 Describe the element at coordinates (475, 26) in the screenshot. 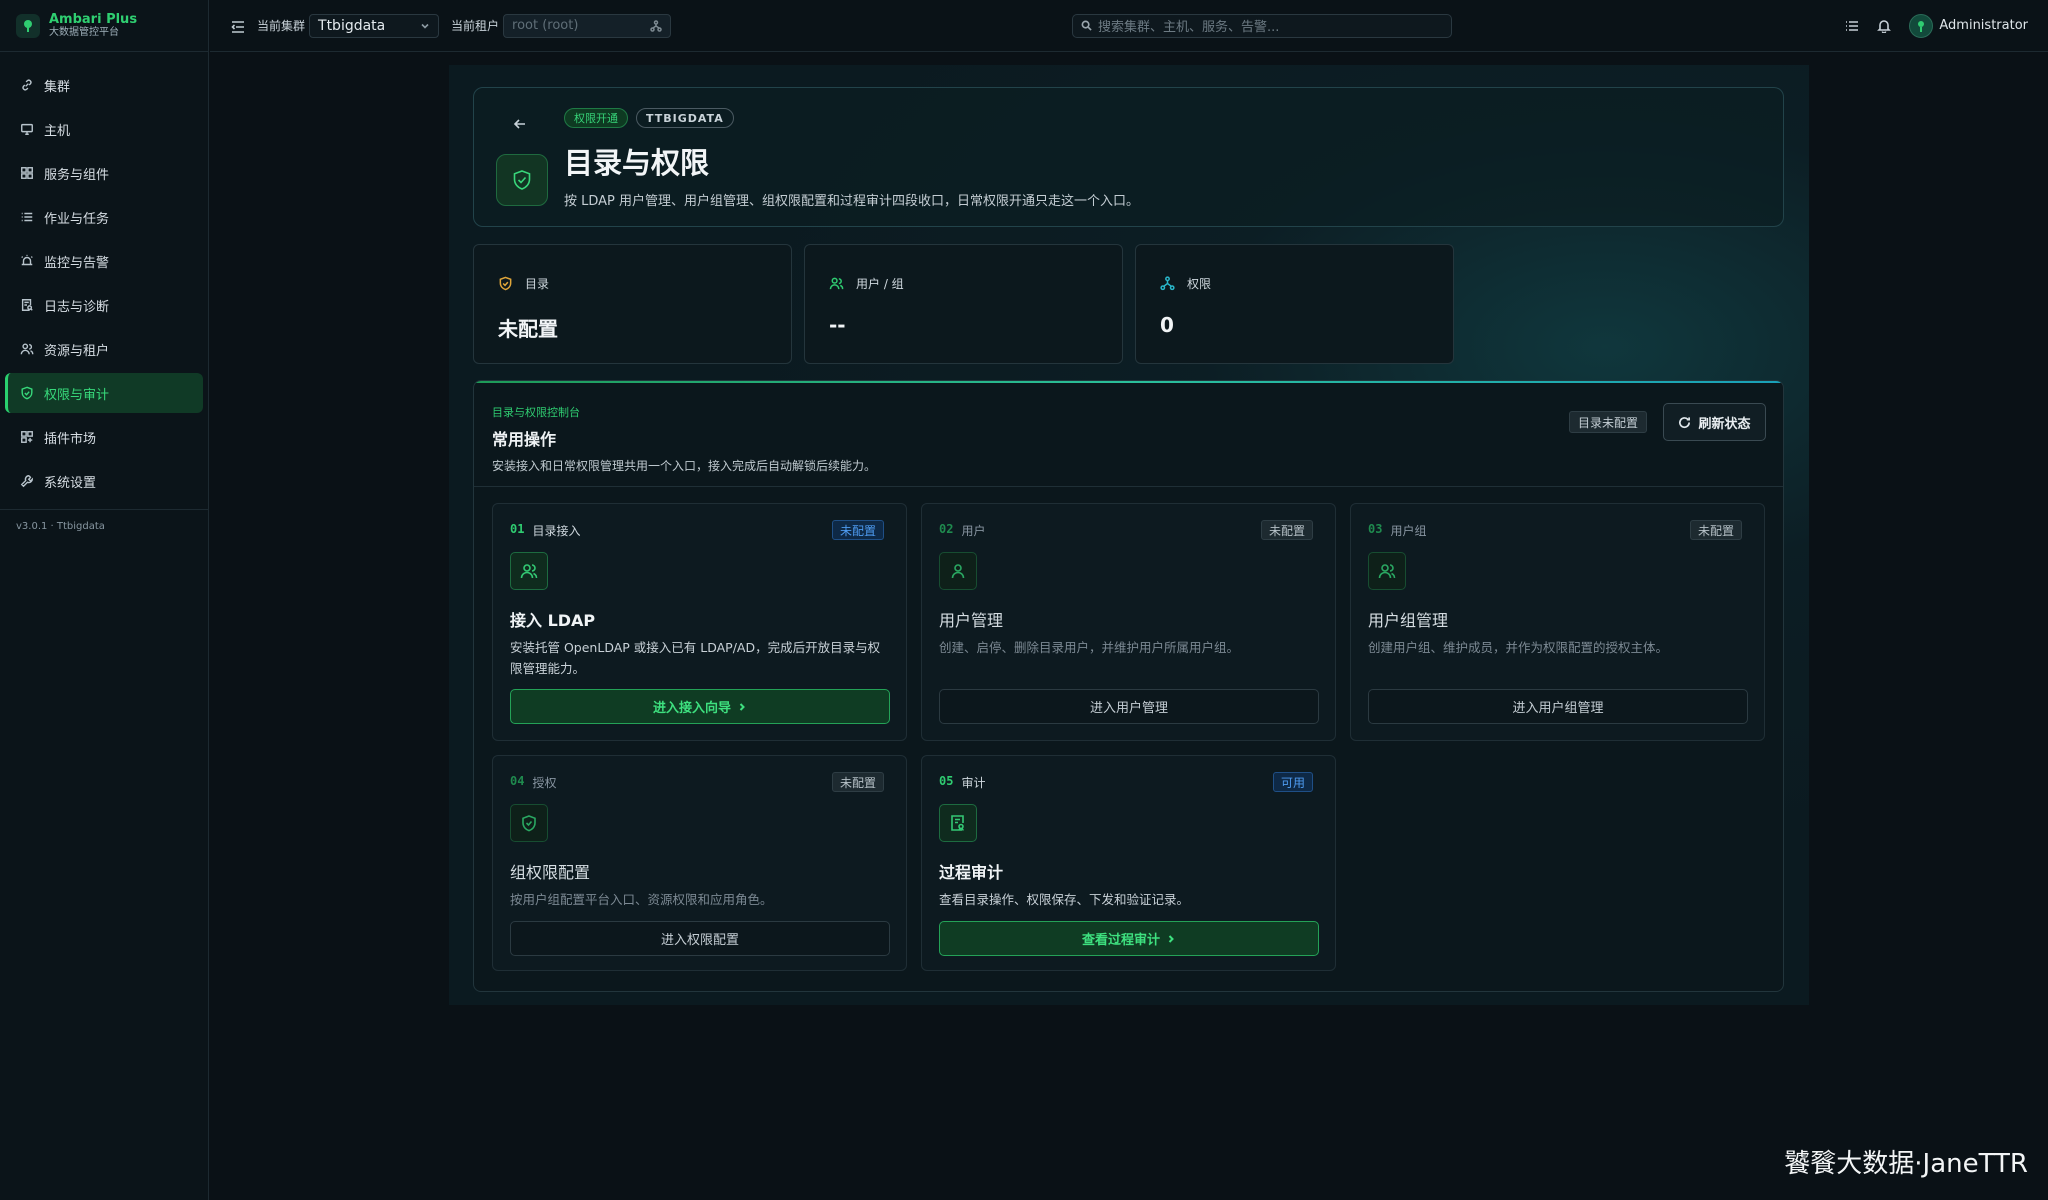

I see `tenant-label: 当前租户` at that location.